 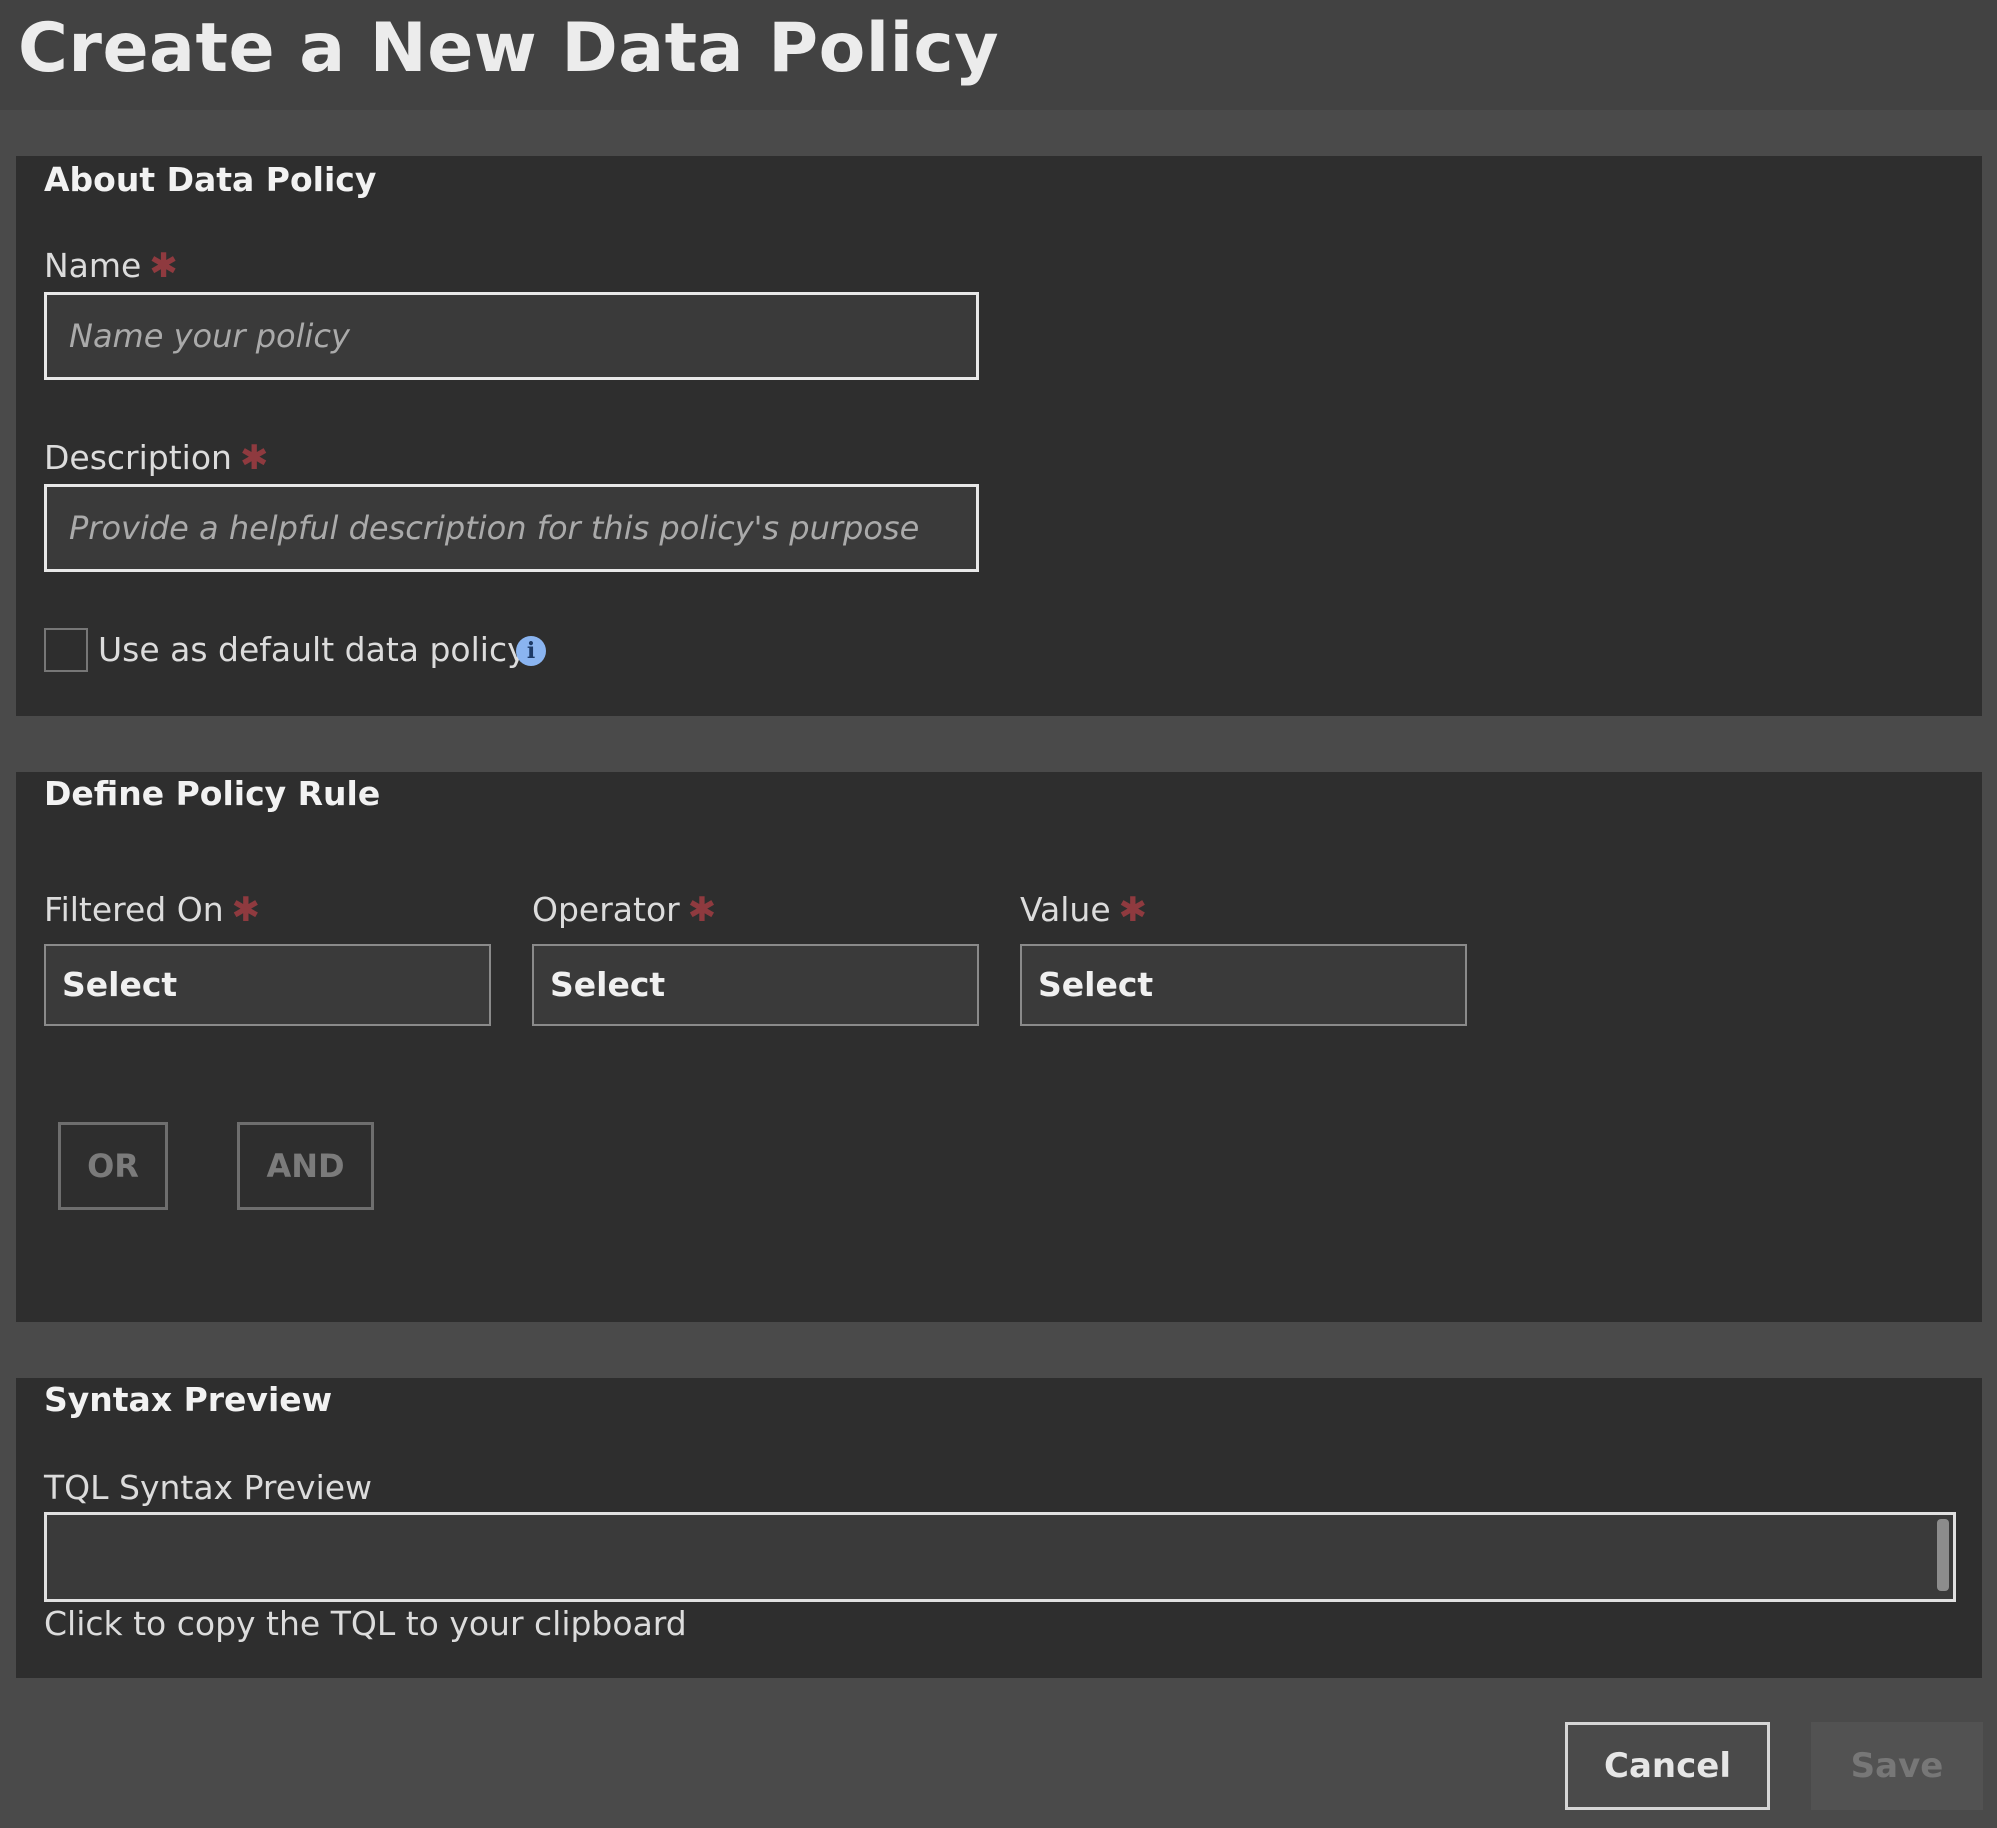 What do you see at coordinates (1243, 985) in the screenshot?
I see `value-select: Select` at bounding box center [1243, 985].